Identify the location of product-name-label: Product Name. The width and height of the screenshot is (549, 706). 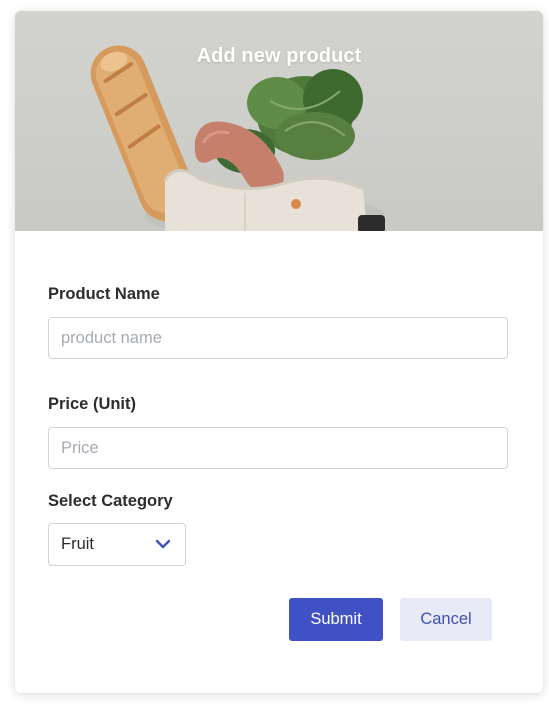
(104, 294).